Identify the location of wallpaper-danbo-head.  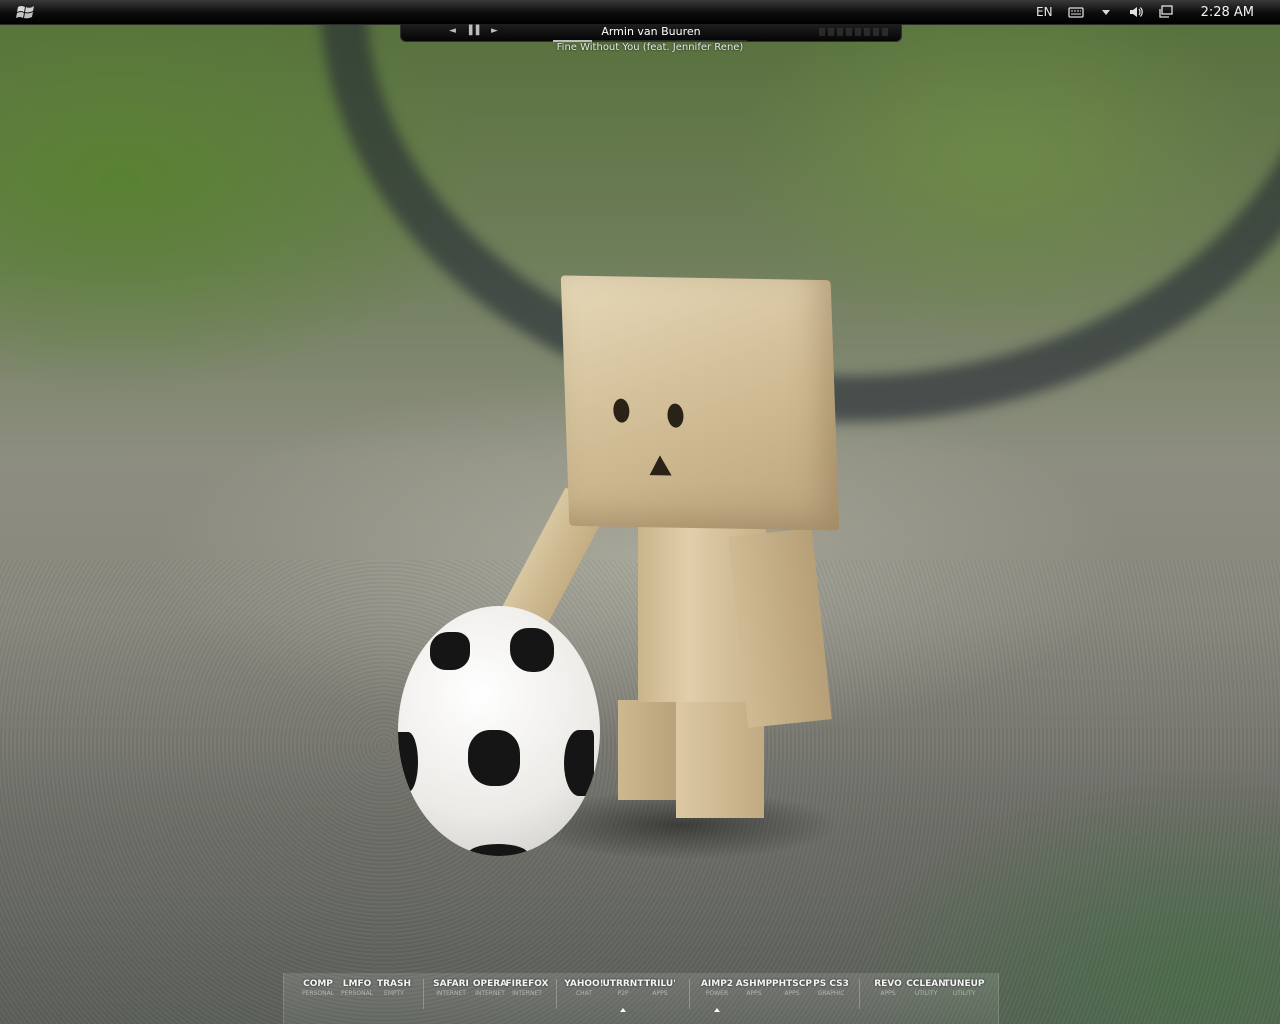
(700, 403).